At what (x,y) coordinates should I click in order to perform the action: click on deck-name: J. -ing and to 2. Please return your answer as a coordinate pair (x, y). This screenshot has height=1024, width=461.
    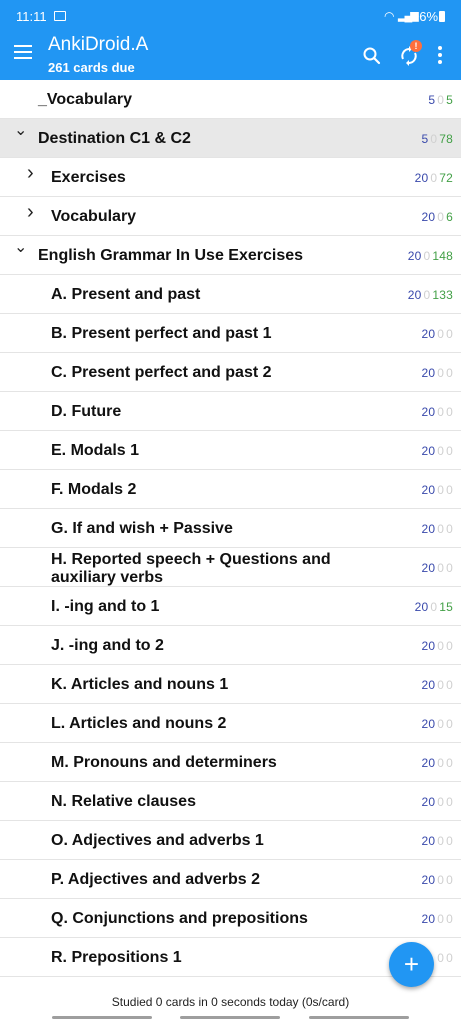
    Looking at the image, I should click on (107, 645).